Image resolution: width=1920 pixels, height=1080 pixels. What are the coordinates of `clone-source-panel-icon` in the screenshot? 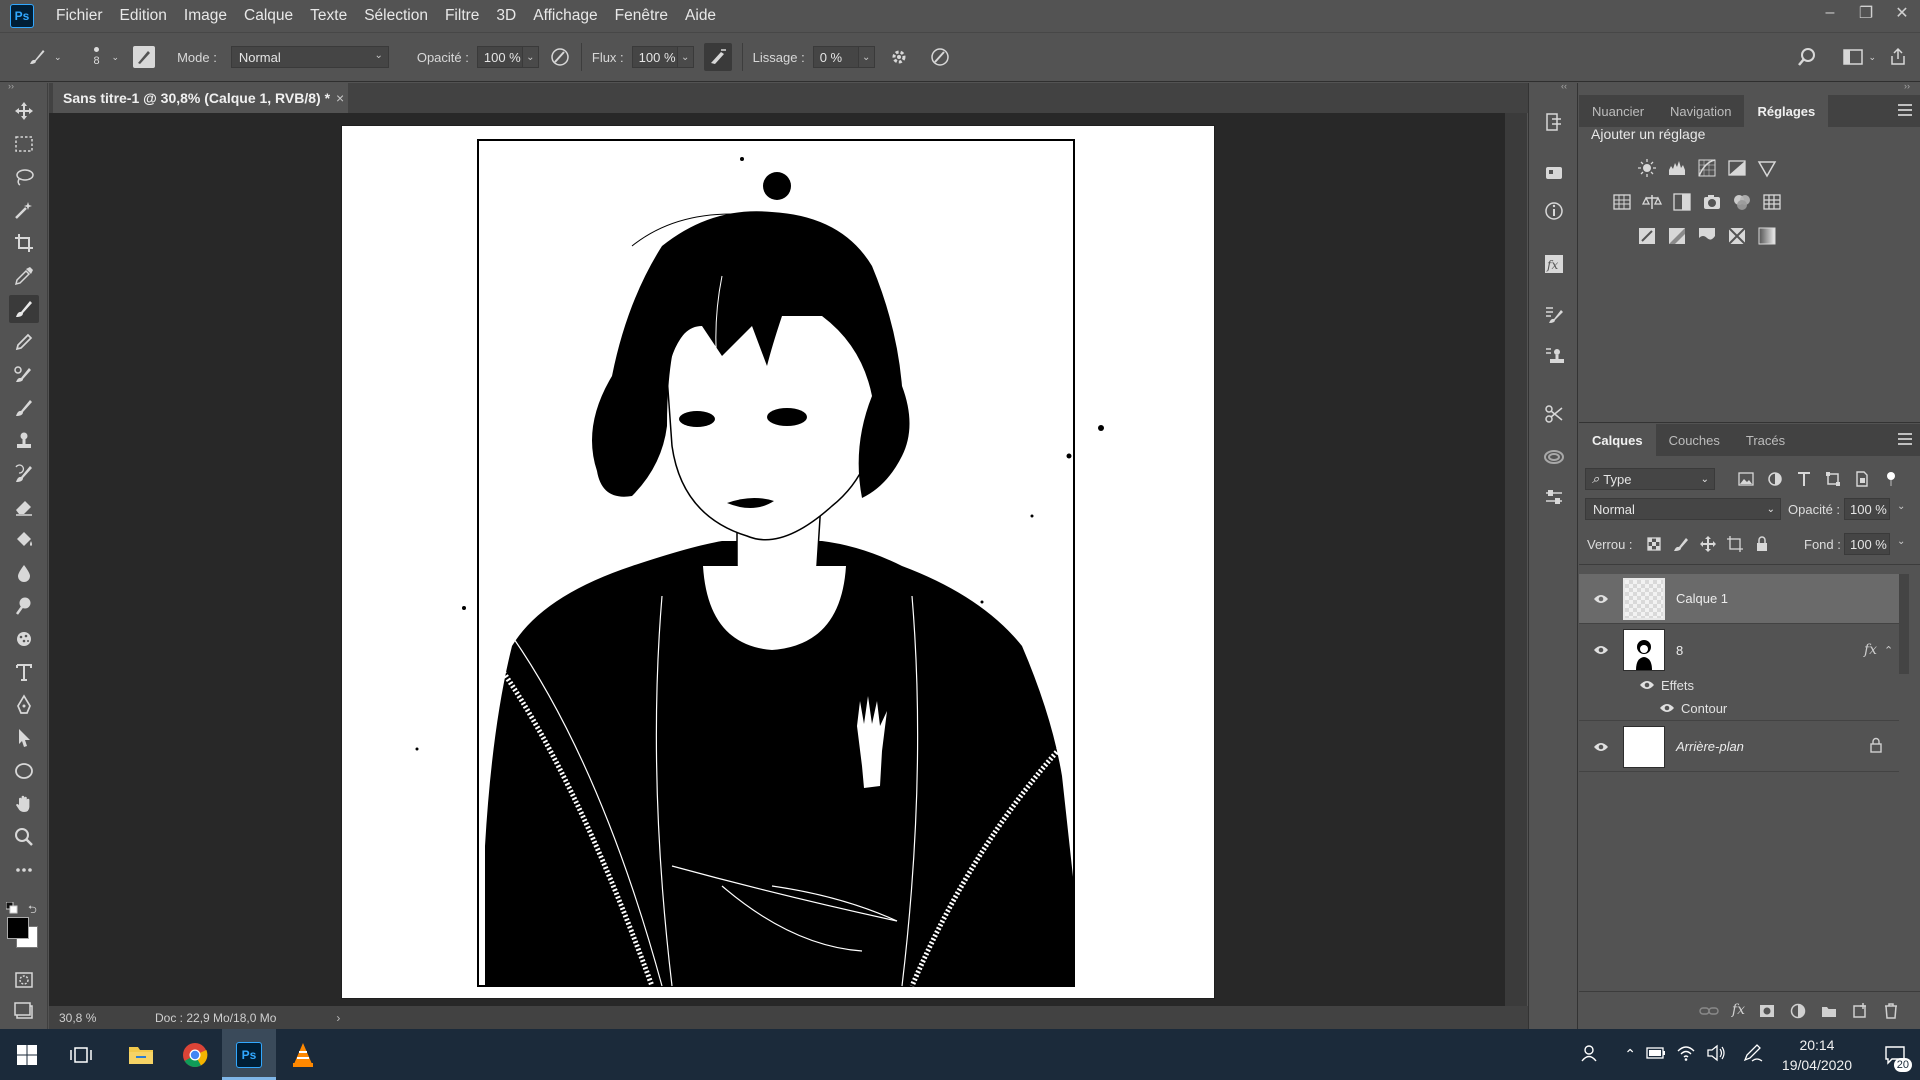 It's located at (1554, 356).